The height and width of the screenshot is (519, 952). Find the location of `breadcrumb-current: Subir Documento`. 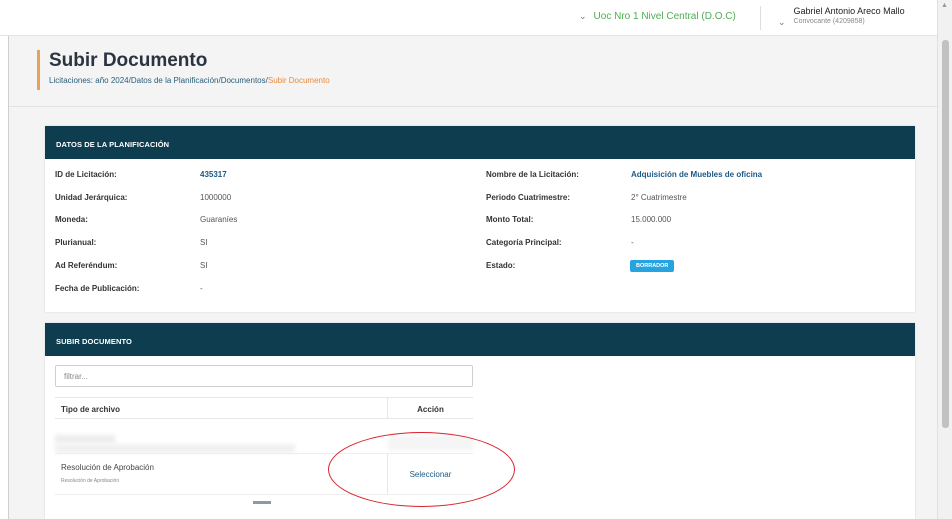

breadcrumb-current: Subir Documento is located at coordinates (298, 80).